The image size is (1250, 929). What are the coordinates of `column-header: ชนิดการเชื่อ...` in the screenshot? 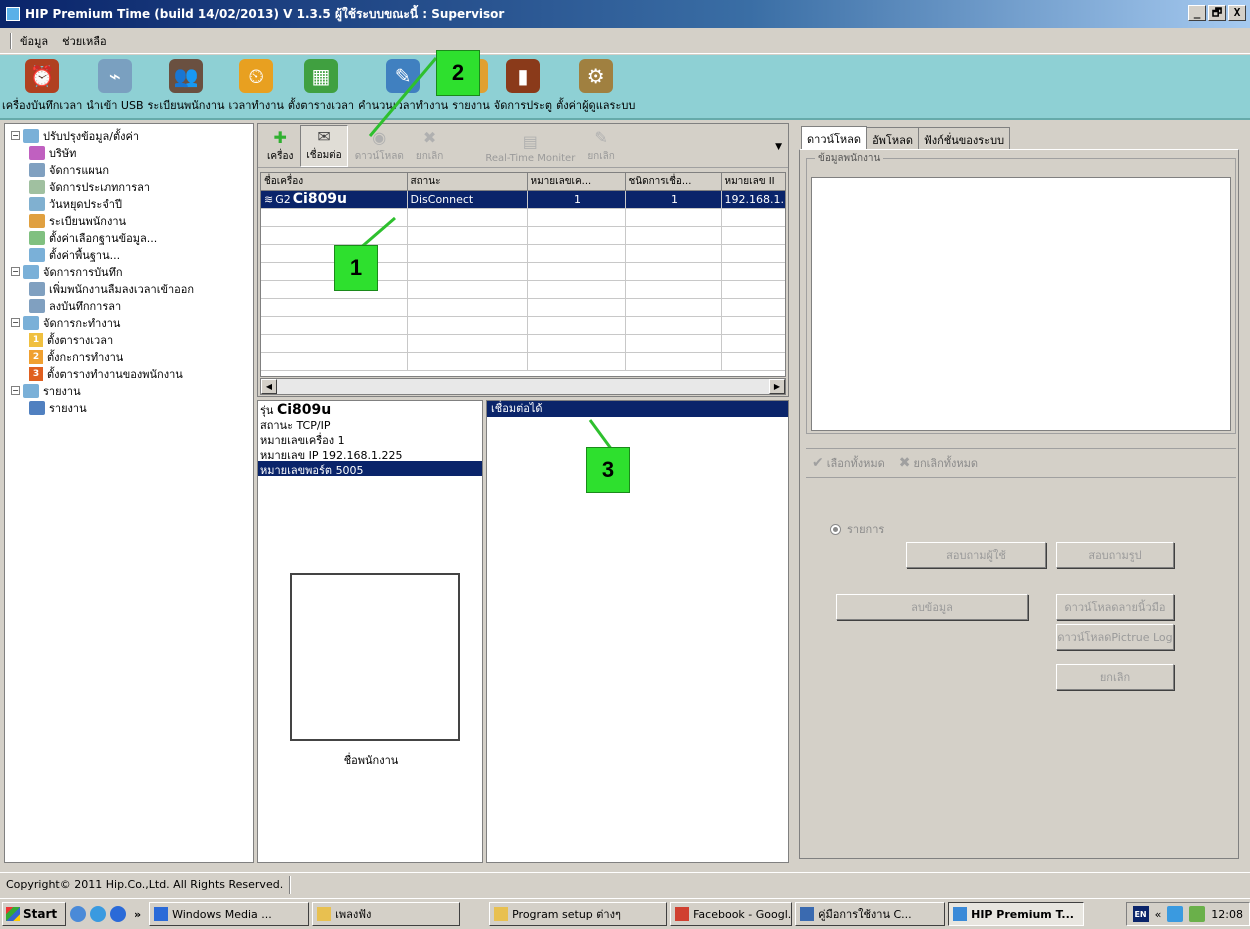 It's located at (673, 182).